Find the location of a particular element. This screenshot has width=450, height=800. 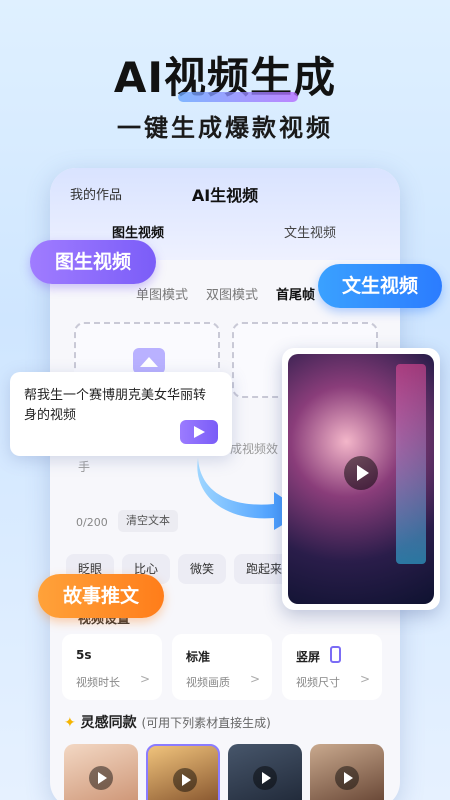

setting-quality: 标准 视频画质 > is located at coordinates (222, 667).